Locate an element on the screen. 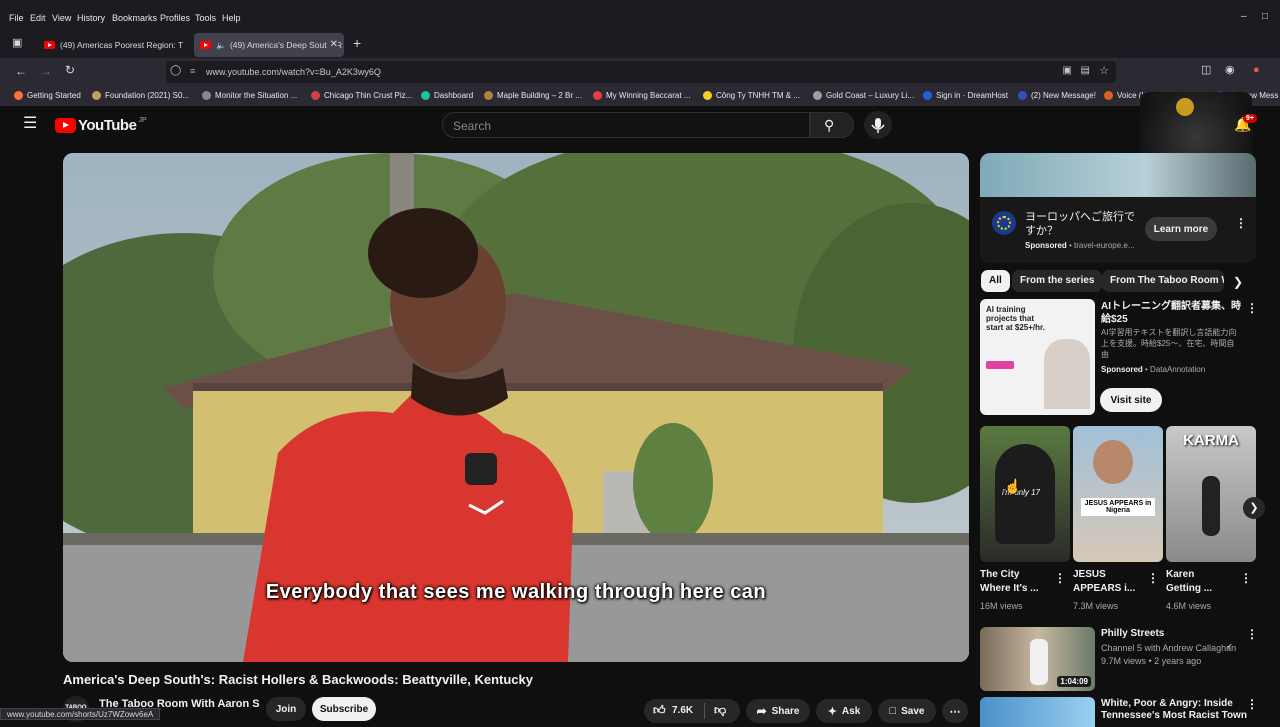 This screenshot has width=1280, height=727. search-button: ⚲ is located at coordinates (832, 125).